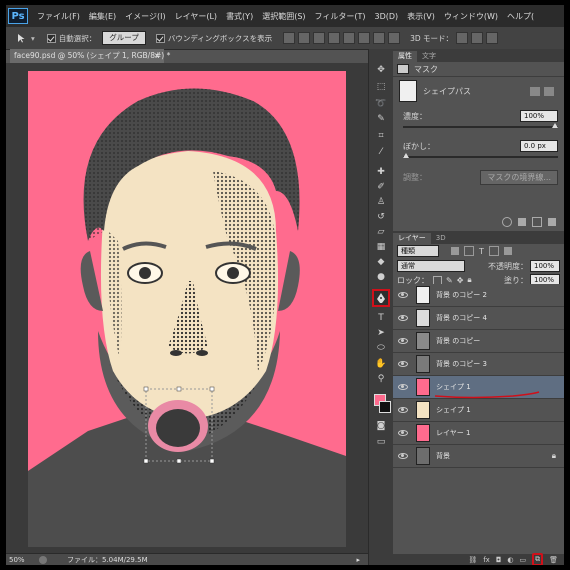 This screenshot has width=570, height=570. Describe the element at coordinates (462, 38) in the screenshot. I see `3d-rotate-icon` at that location.